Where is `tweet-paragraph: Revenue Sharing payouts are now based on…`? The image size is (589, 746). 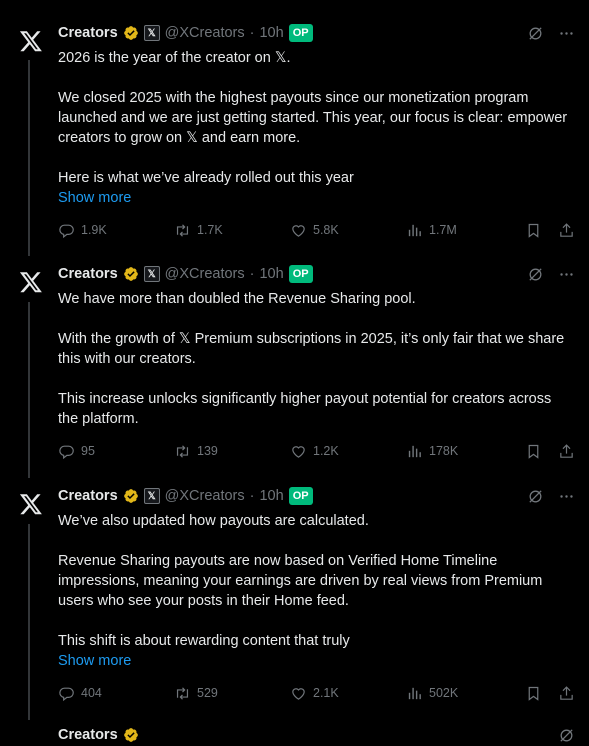
tweet-paragraph: Revenue Sharing payouts are now based on… is located at coordinates (302, 581).